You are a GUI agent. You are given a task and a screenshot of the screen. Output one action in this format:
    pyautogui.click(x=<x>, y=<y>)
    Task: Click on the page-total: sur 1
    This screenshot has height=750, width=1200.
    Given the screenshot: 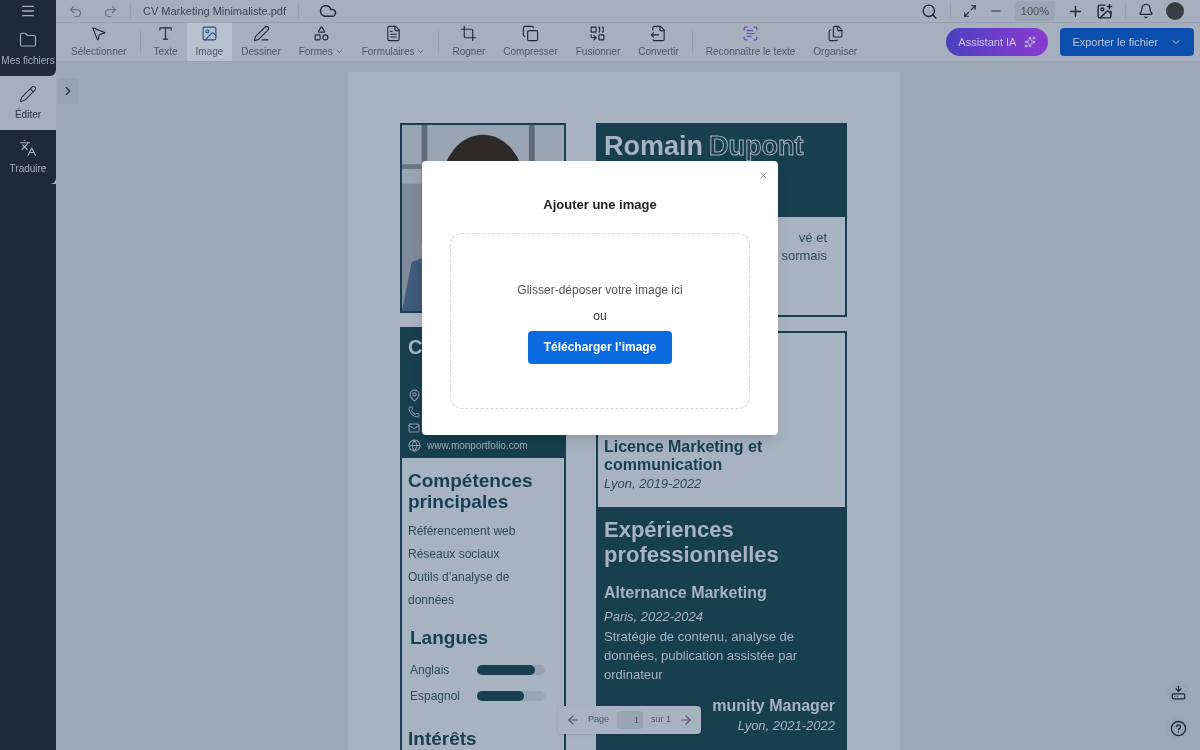 What is the action you would take?
    pyautogui.click(x=661, y=720)
    